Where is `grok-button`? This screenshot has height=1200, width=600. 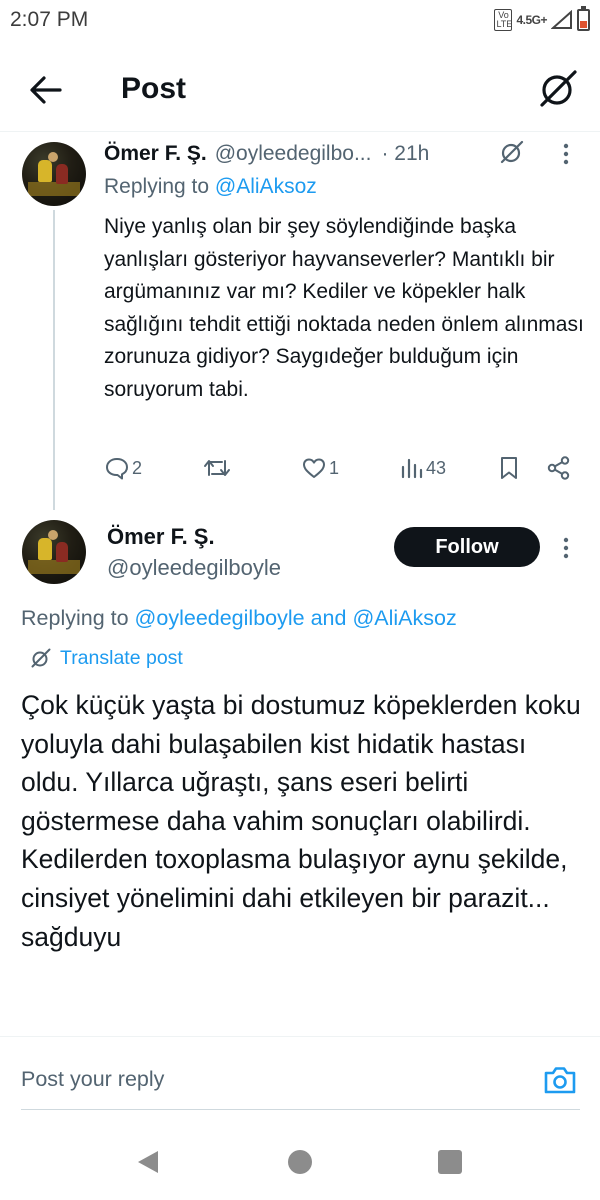
grok-button is located at coordinates (559, 89).